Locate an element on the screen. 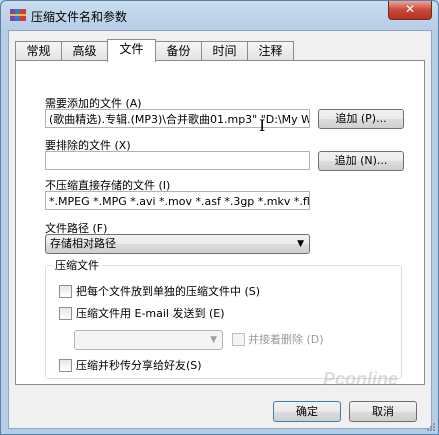 The height and width of the screenshot is (435, 439). tab-general: 常规 is located at coordinates (38, 50).